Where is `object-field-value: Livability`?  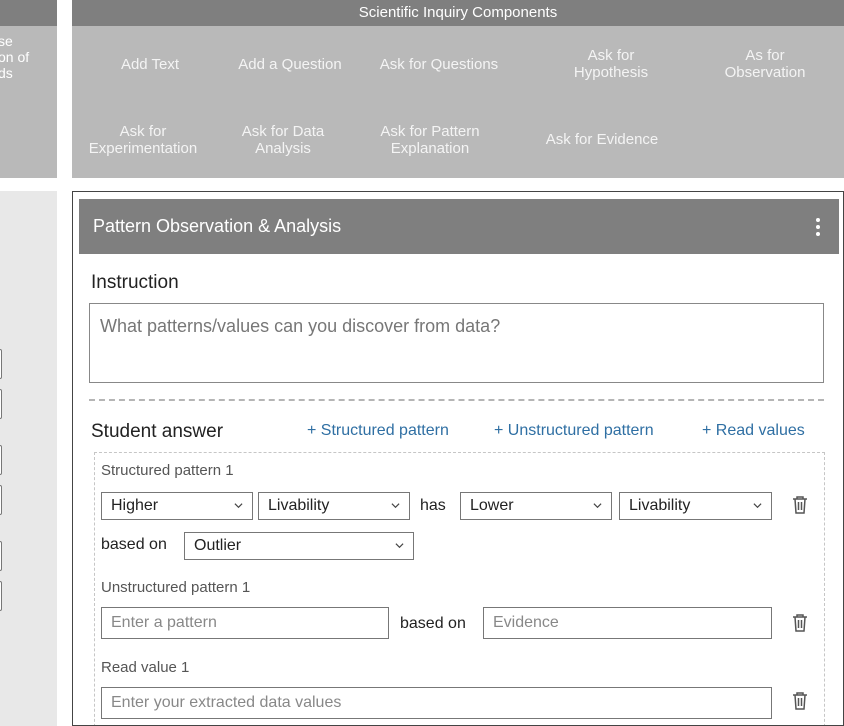 object-field-value: Livability is located at coordinates (660, 505).